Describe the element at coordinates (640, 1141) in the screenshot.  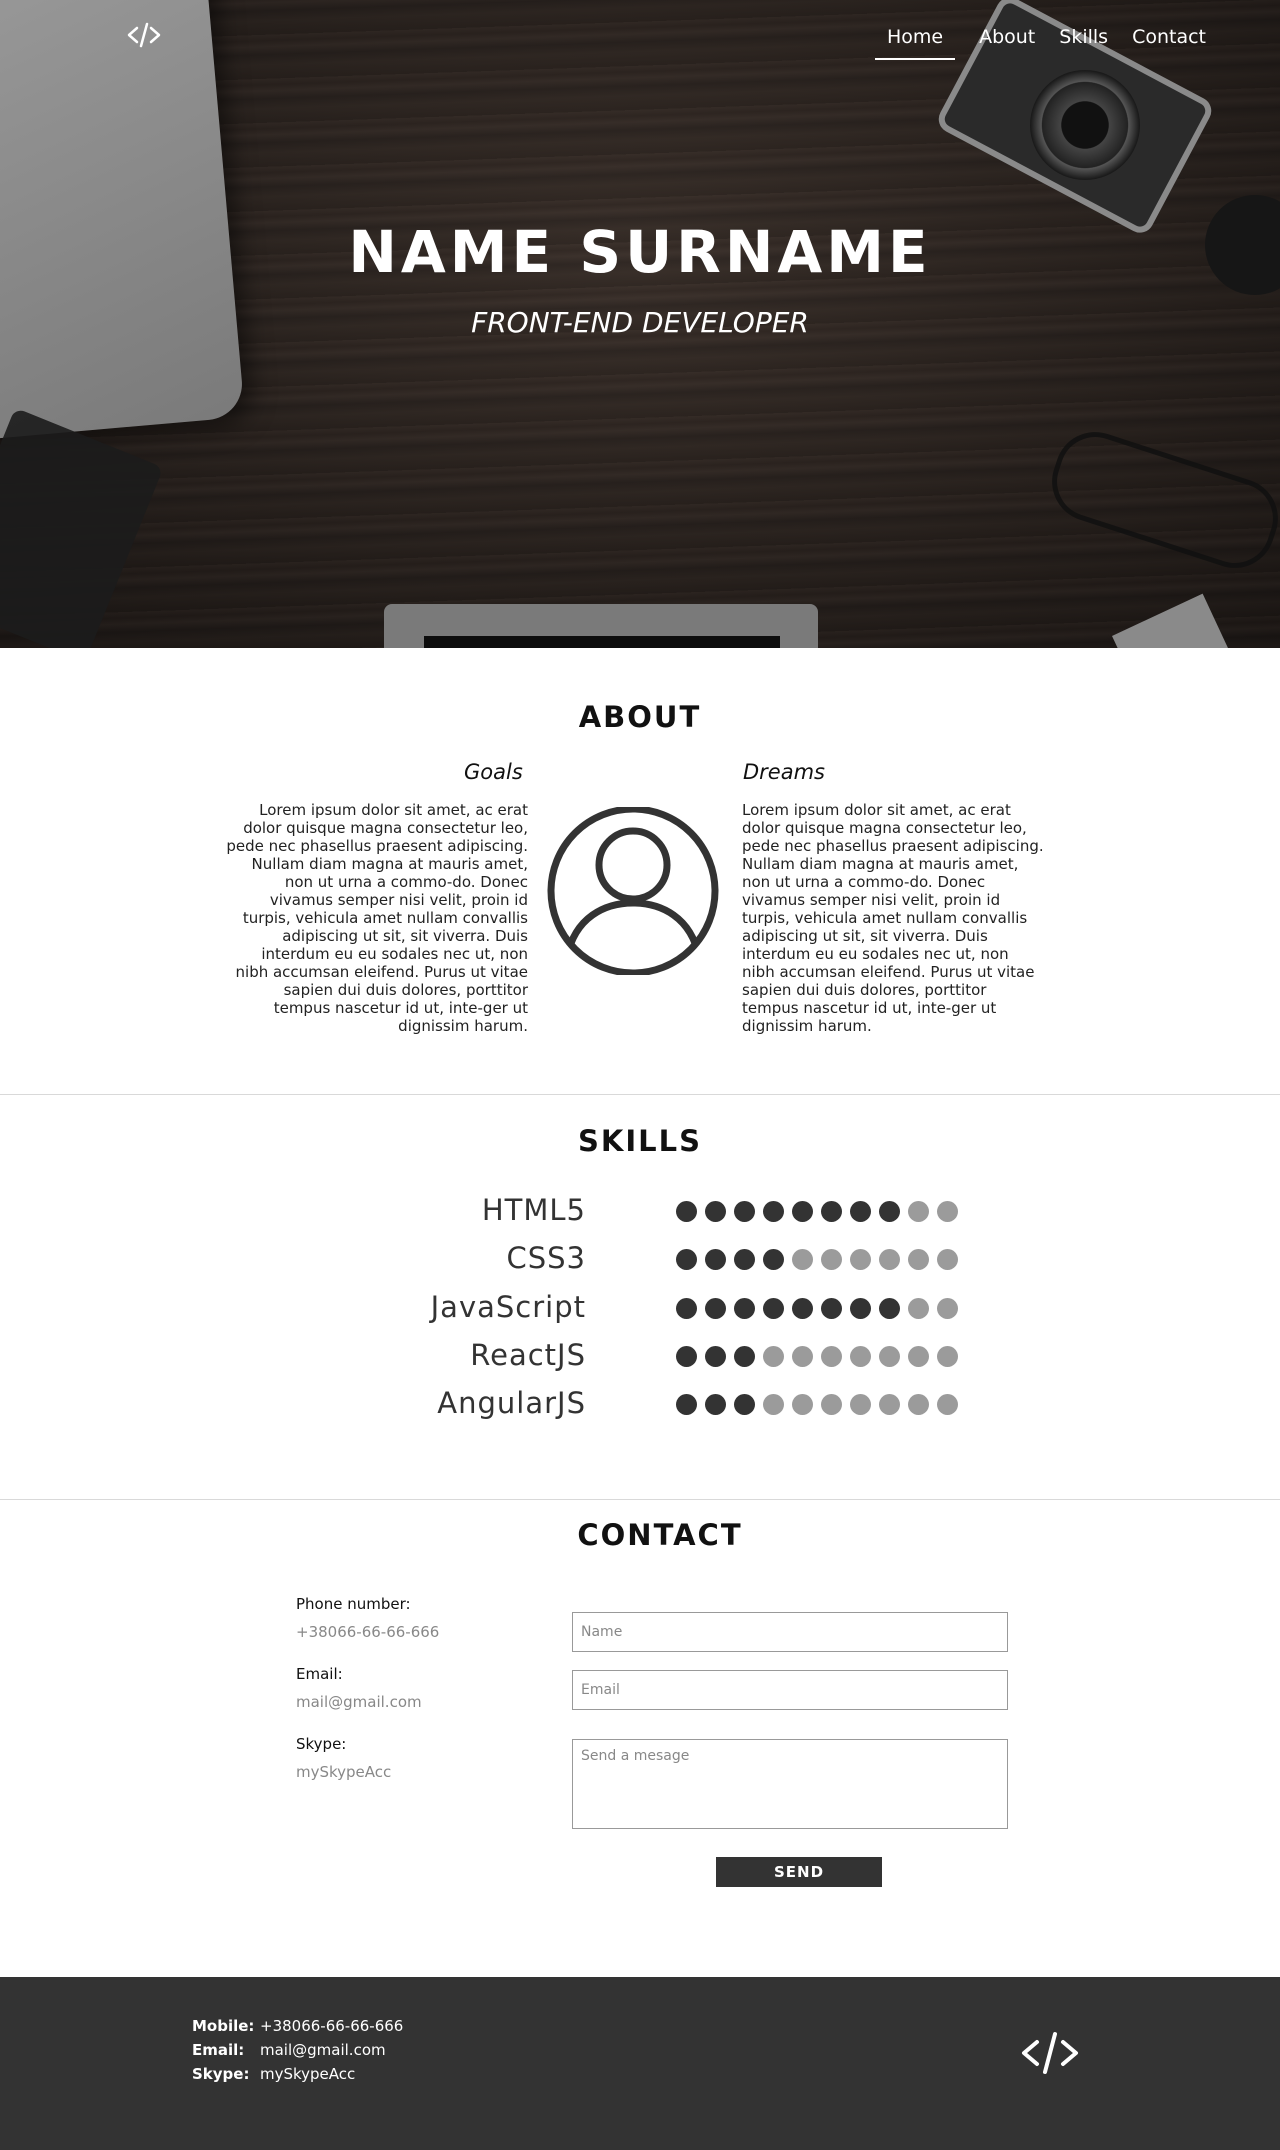
I see `skills-title: SKILLS` at that location.